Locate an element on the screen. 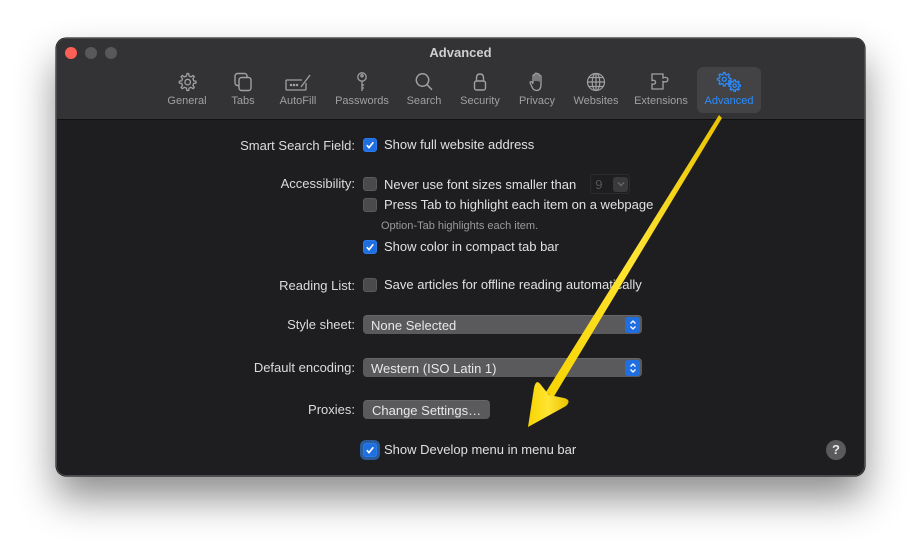 This screenshot has height=549, width=919. tab-general-label: General is located at coordinates (187, 101).